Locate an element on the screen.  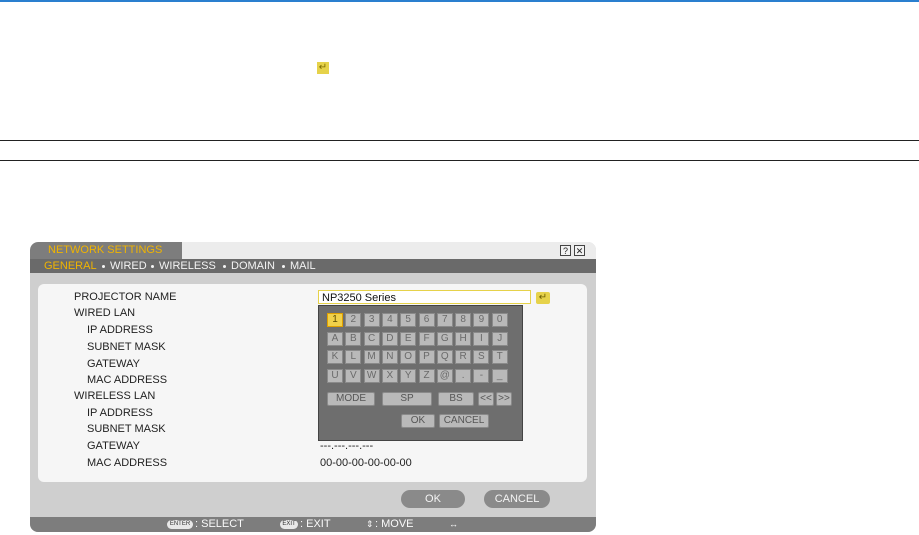
keyboard-key: Z is located at coordinates (426, 375).